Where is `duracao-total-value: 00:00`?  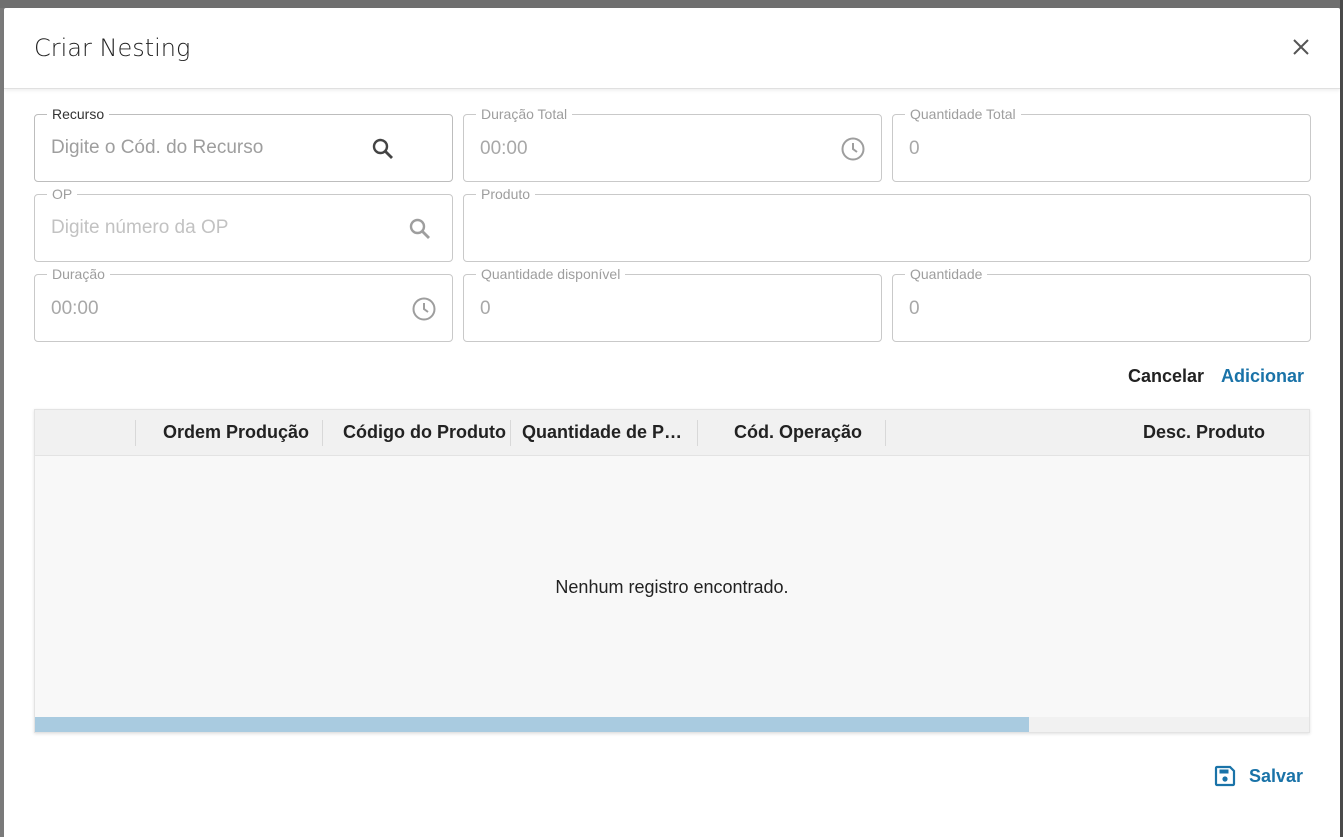
duracao-total-value: 00:00 is located at coordinates (504, 148).